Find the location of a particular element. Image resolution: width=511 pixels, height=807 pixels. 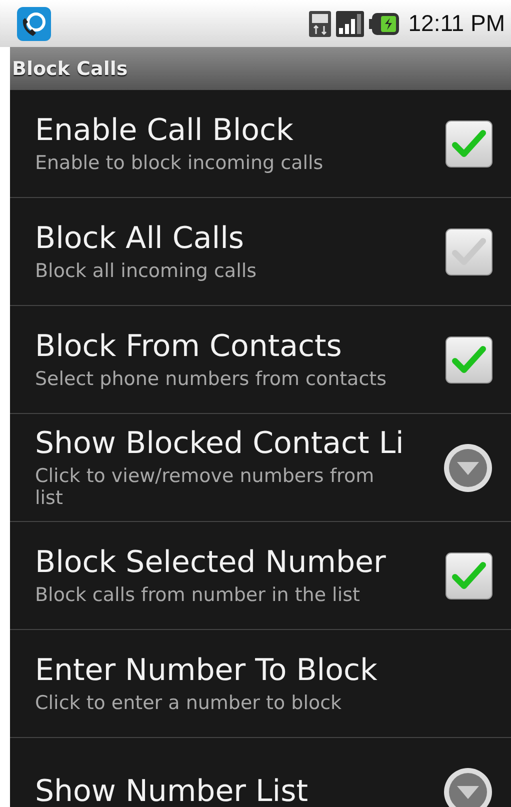

phone-app-icon is located at coordinates (34, 24).